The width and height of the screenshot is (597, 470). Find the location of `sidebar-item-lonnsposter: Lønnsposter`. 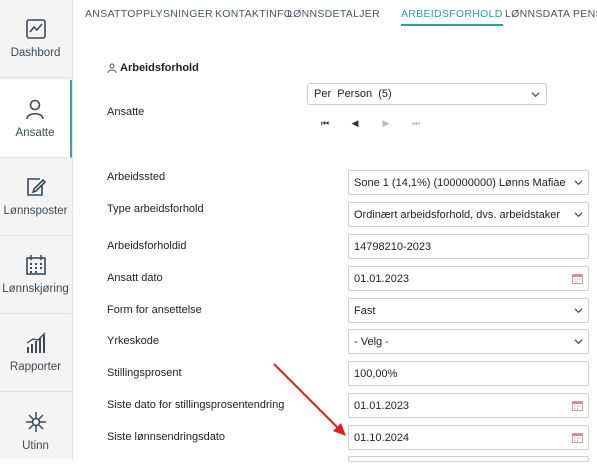

sidebar-item-lonnsposter: Lønnsposter is located at coordinates (35, 197).